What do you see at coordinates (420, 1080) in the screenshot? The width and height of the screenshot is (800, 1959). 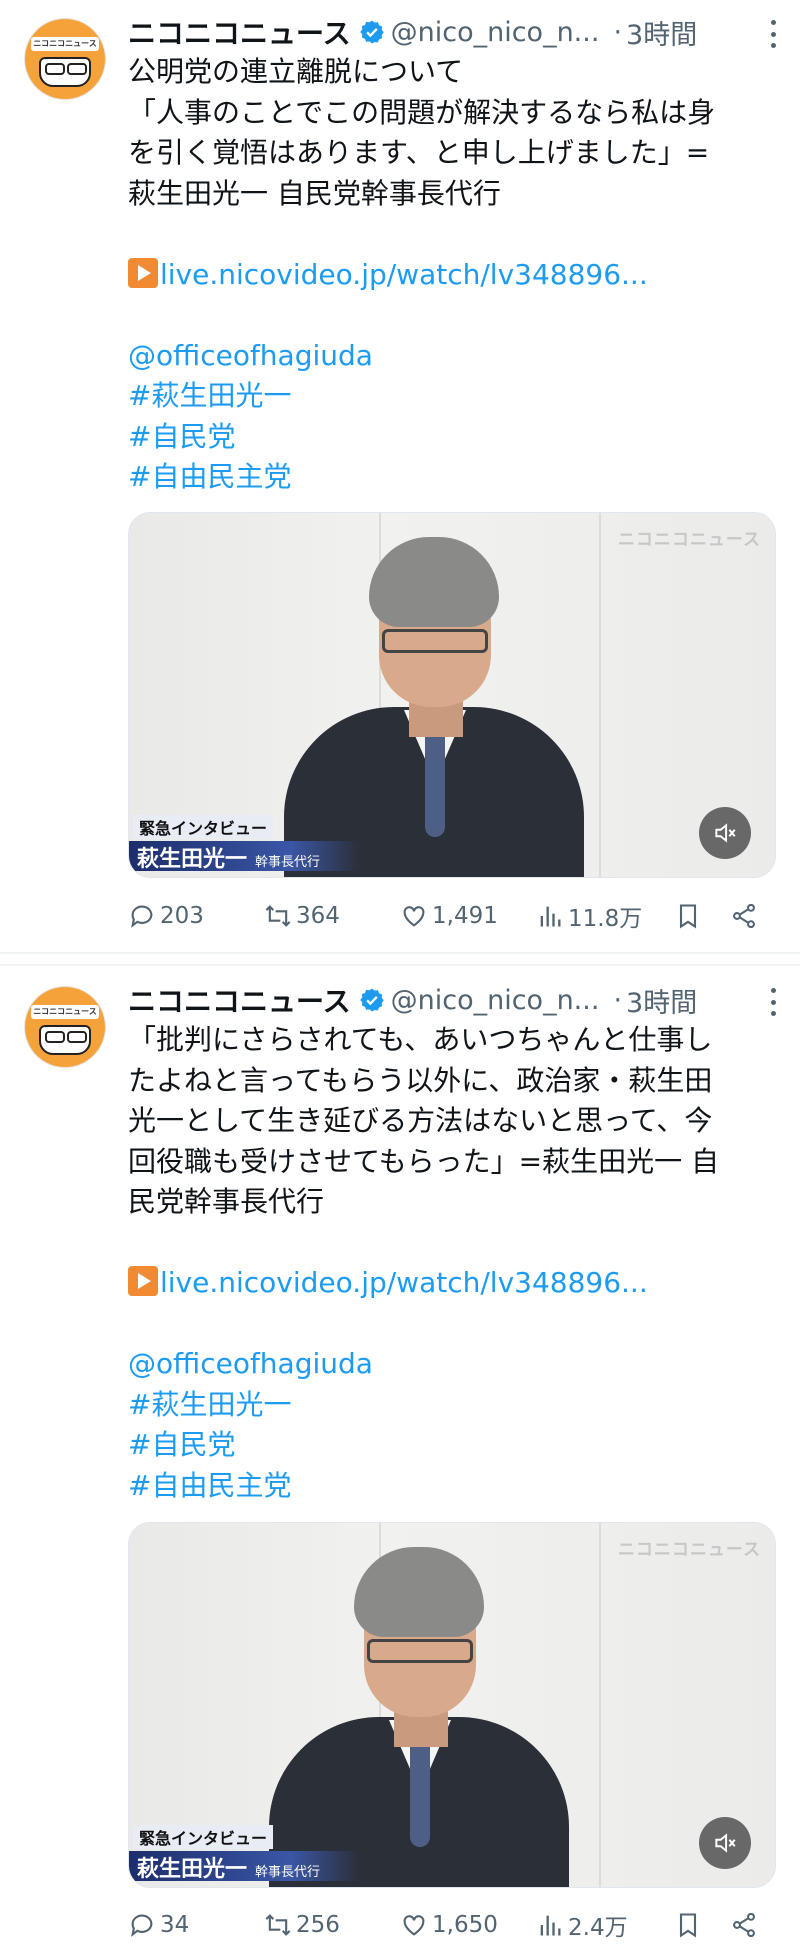 I see `tweet-text-line: たよねと言ってもらう以外に、政治家・萩生田` at bounding box center [420, 1080].